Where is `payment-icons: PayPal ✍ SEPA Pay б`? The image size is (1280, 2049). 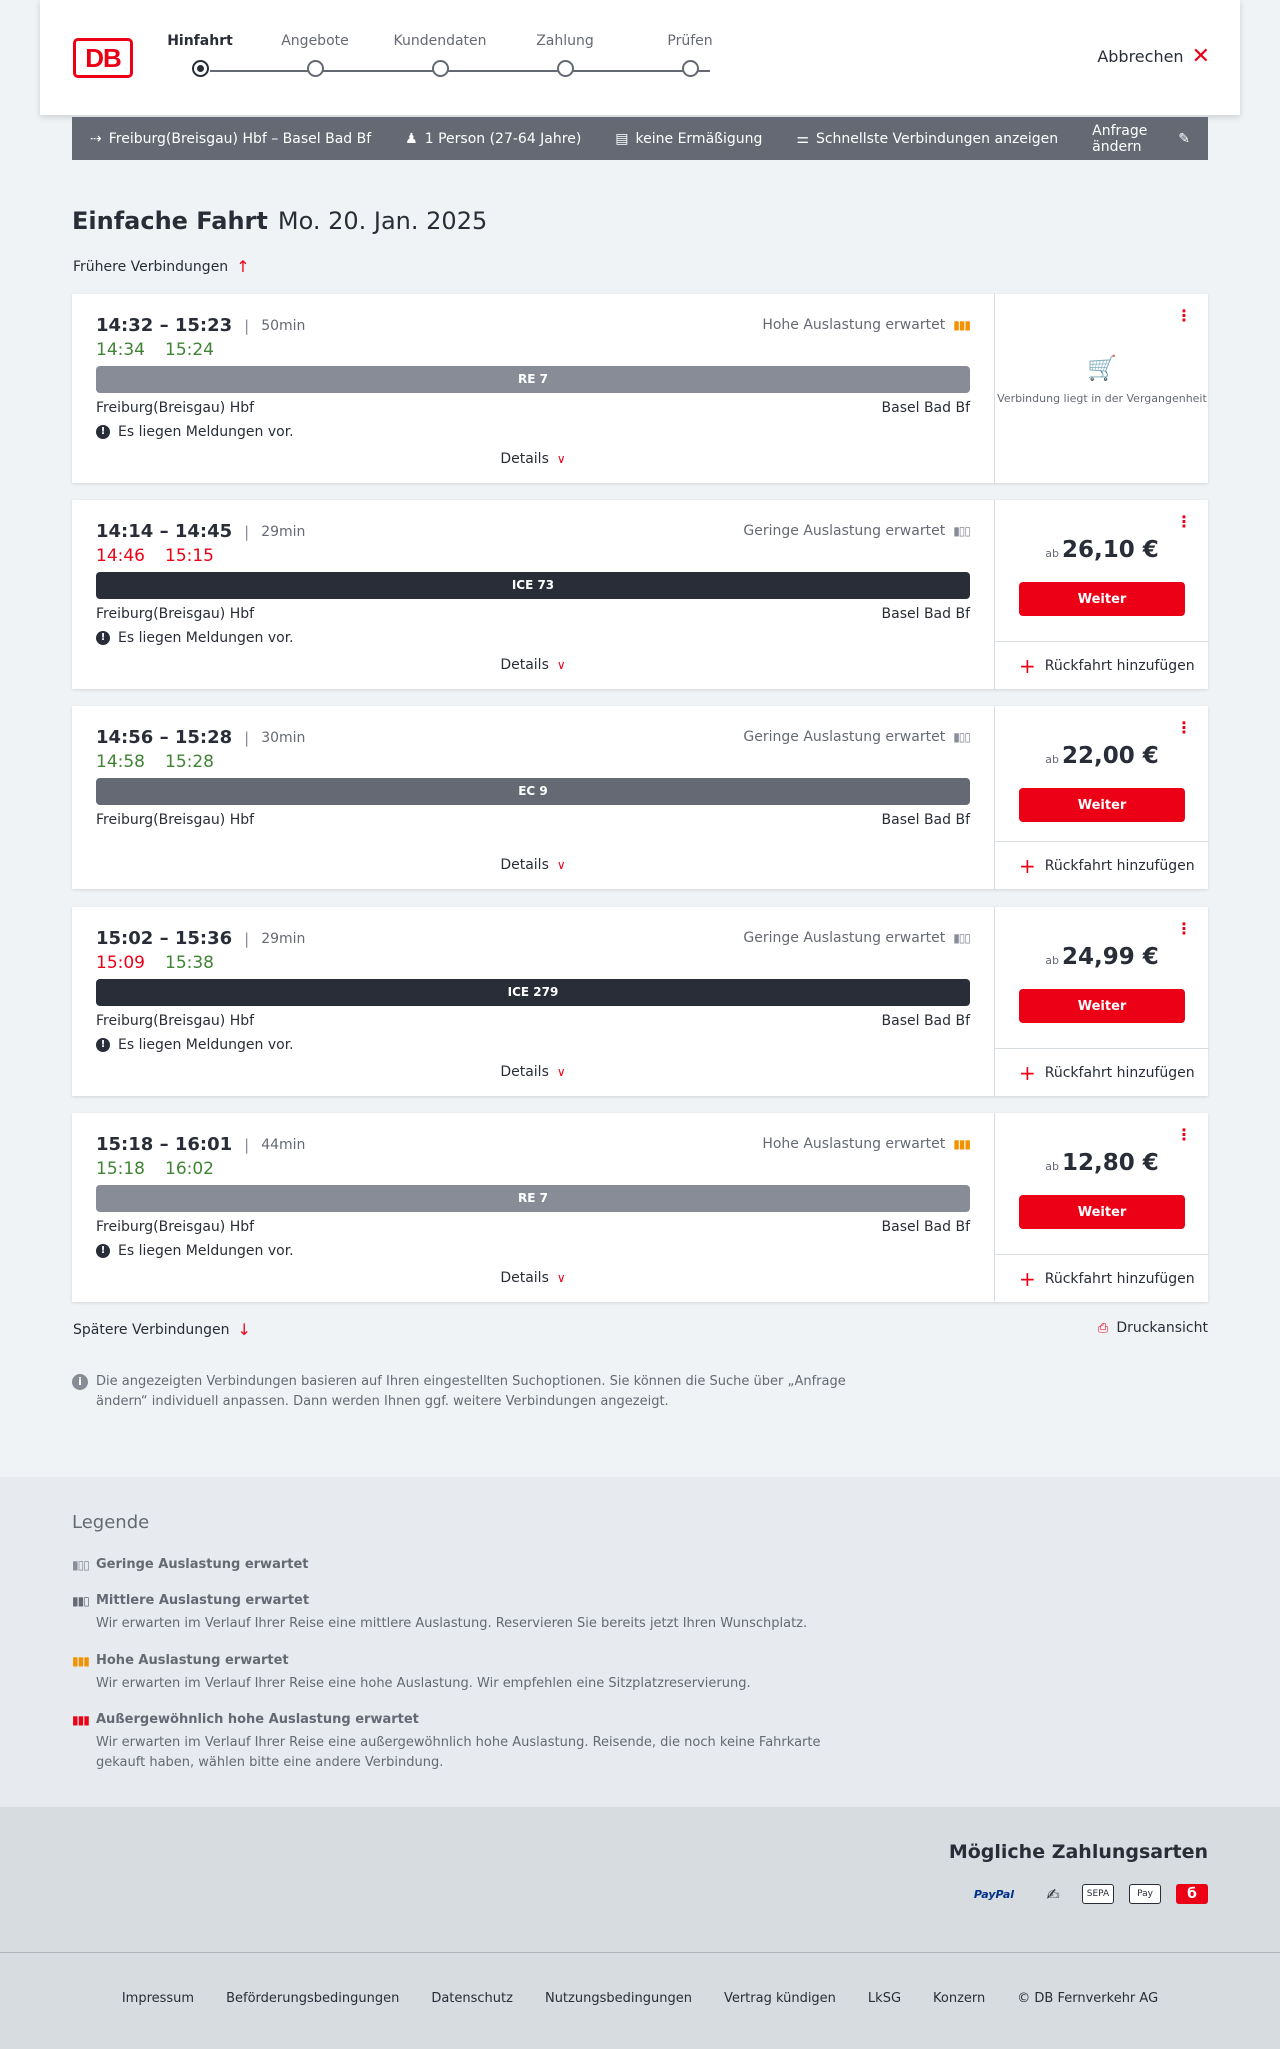
payment-icons: PayPal ✍ SEPA Pay б is located at coordinates (1086, 1894).